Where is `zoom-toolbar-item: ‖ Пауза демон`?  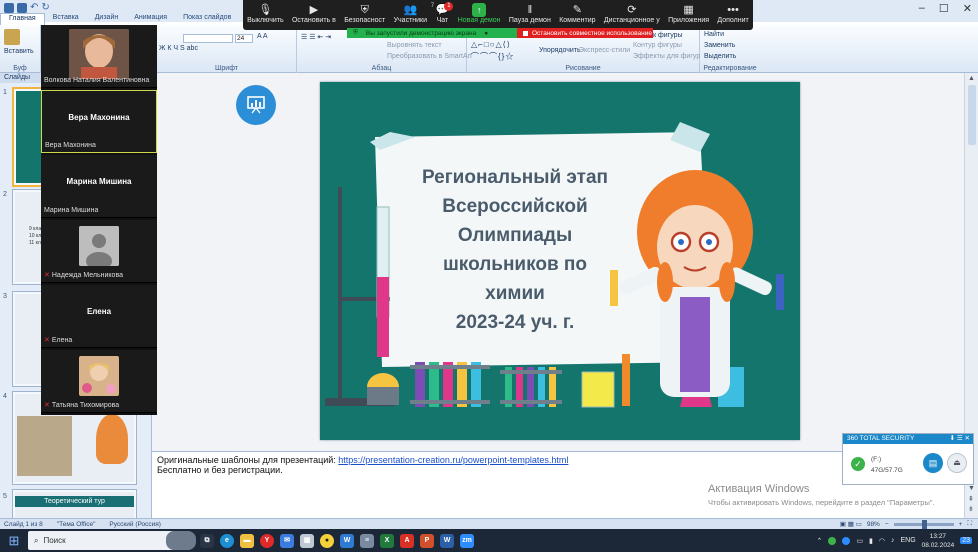 zoom-toolbar-item: ‖ Пауза демон is located at coordinates (530, 13).